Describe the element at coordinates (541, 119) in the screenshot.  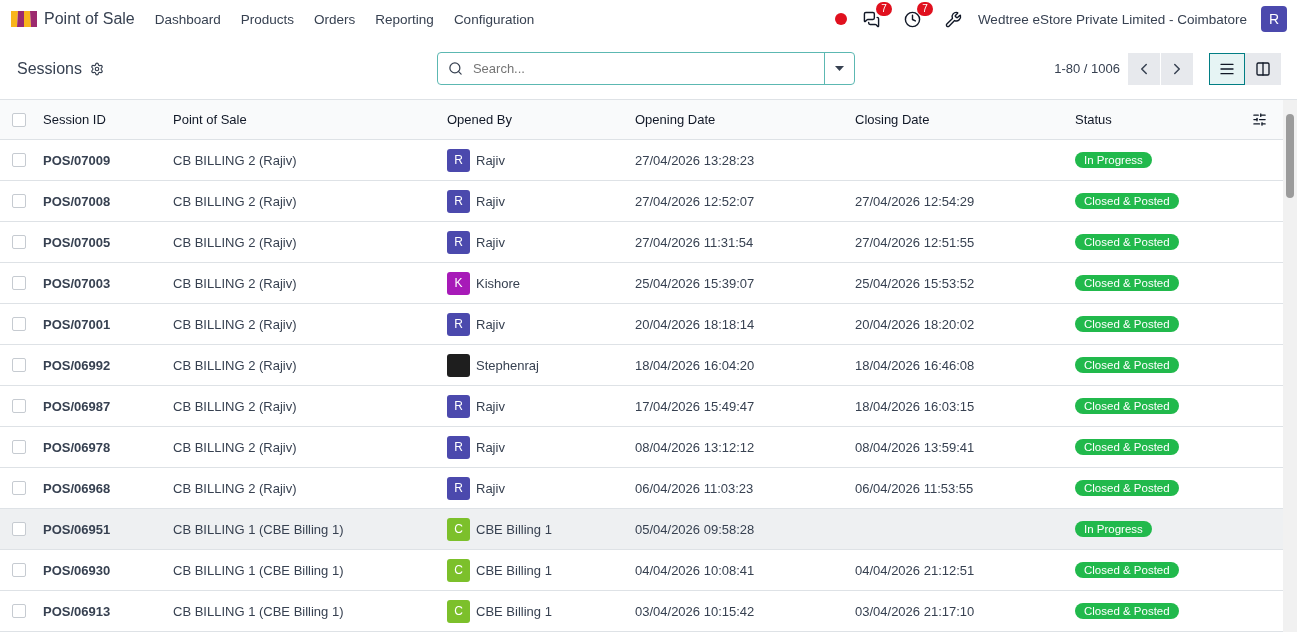
I see `column-header: Opened By` at that location.